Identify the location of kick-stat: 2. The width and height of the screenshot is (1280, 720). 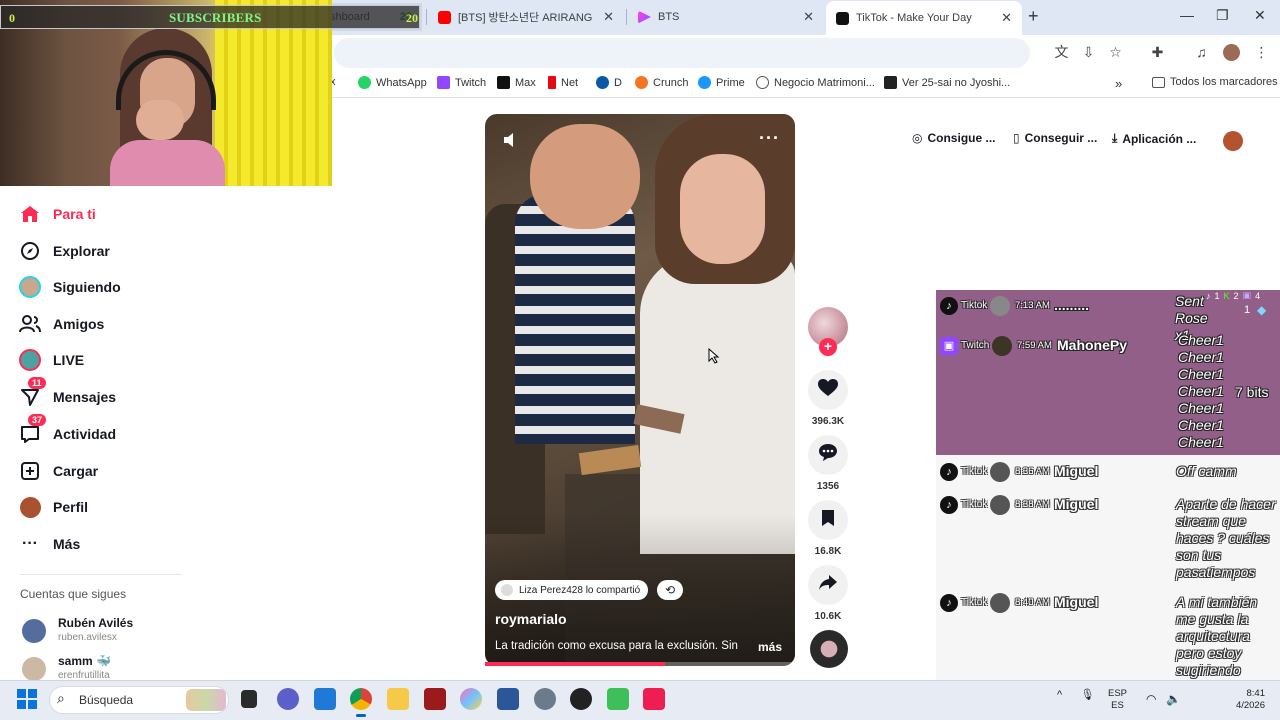
(1236, 295).